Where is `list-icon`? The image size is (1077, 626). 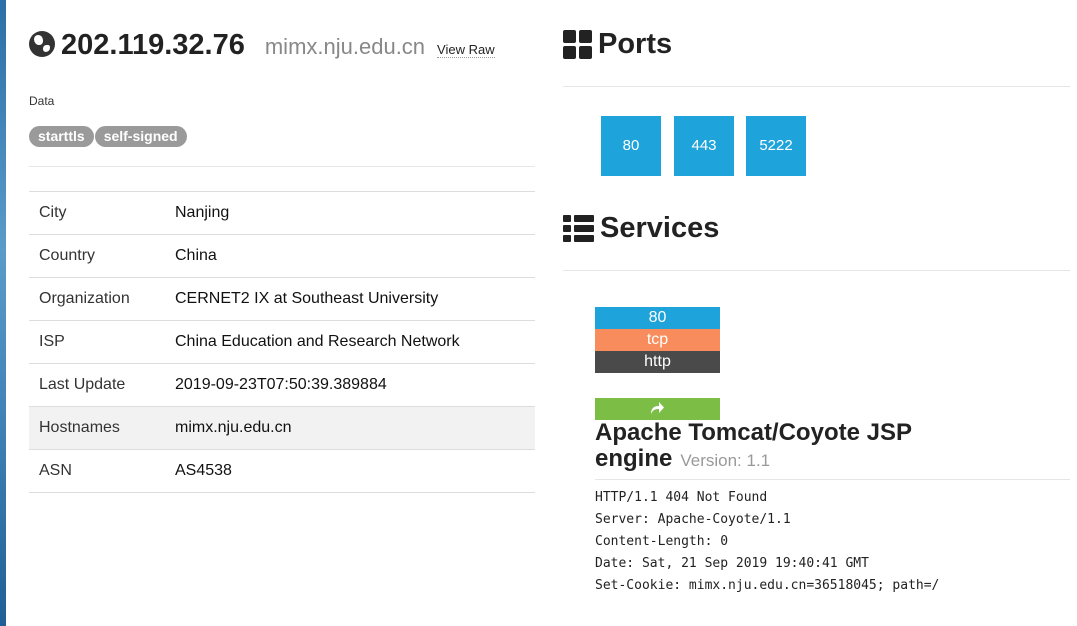
list-icon is located at coordinates (578, 228).